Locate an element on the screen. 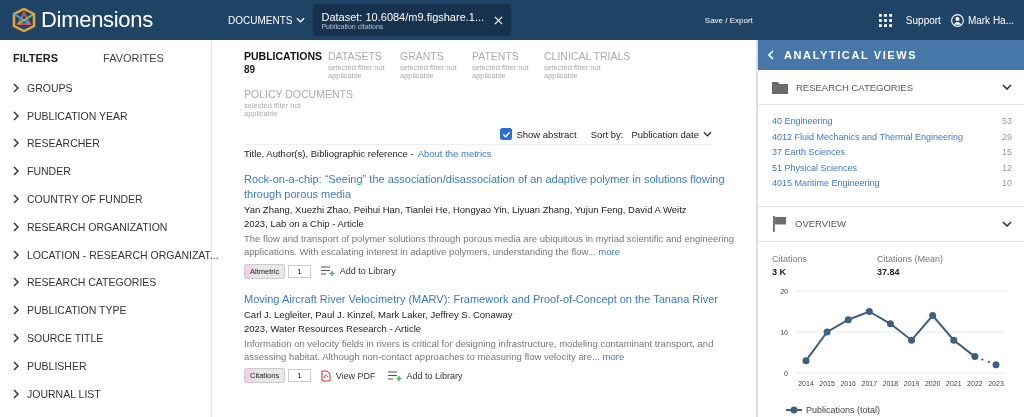  user-icon is located at coordinates (957, 20).